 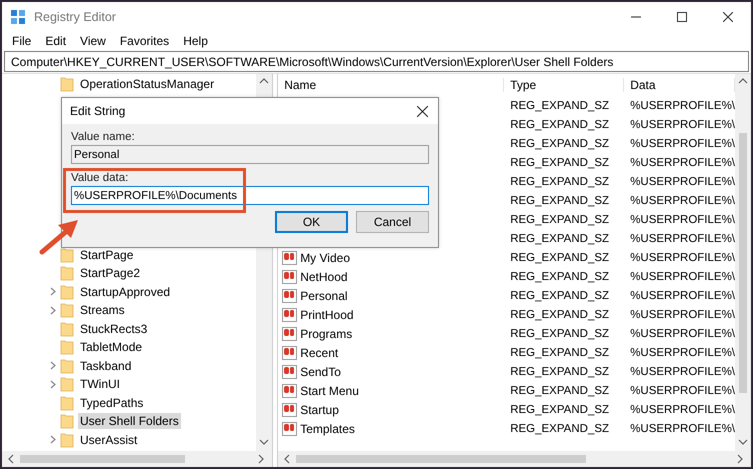 What do you see at coordinates (106, 366) in the screenshot?
I see `tree-item: Taskband` at bounding box center [106, 366].